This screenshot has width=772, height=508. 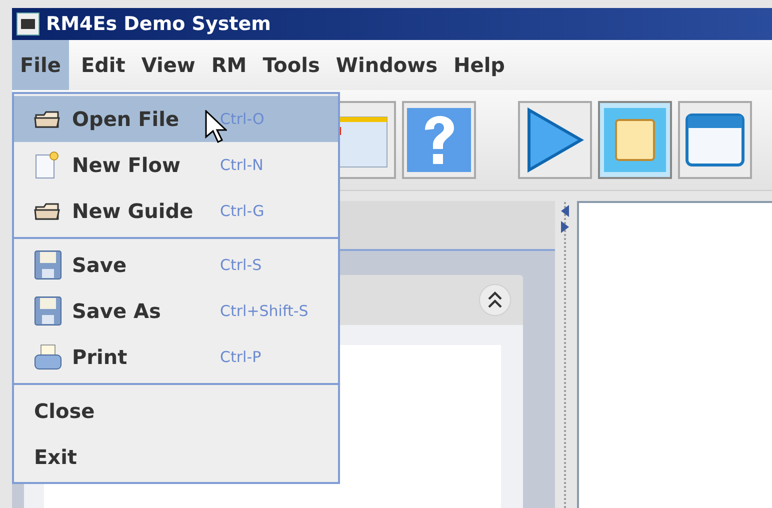 I want to click on menu: Tools, so click(x=291, y=65).